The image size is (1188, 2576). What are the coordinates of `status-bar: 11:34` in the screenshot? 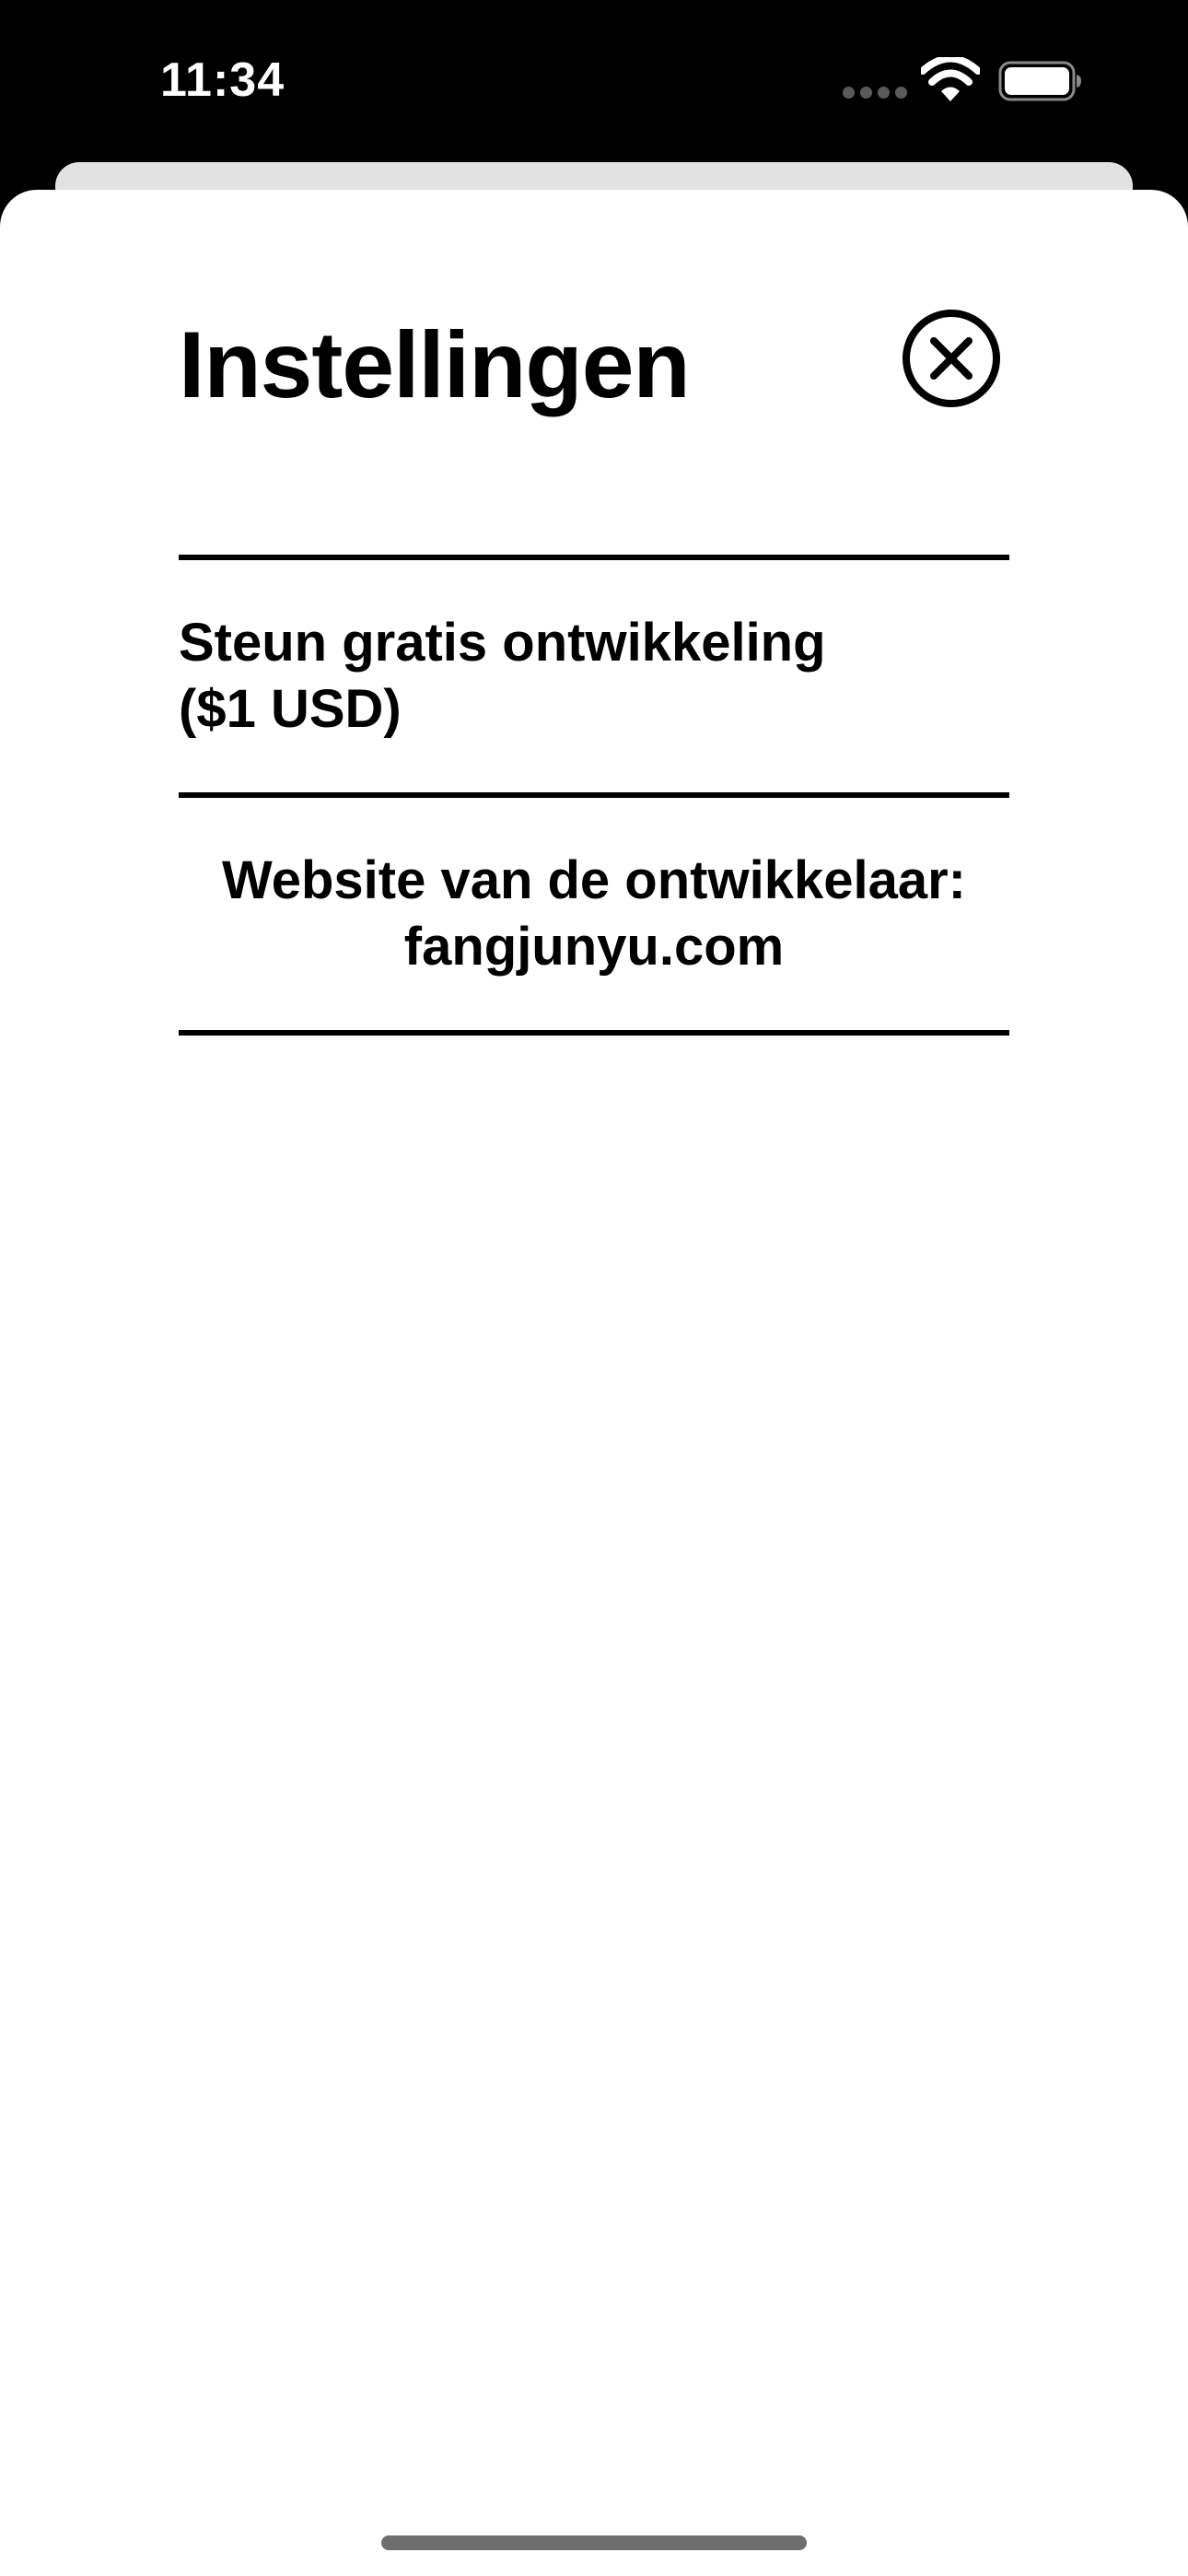 It's located at (594, 81).